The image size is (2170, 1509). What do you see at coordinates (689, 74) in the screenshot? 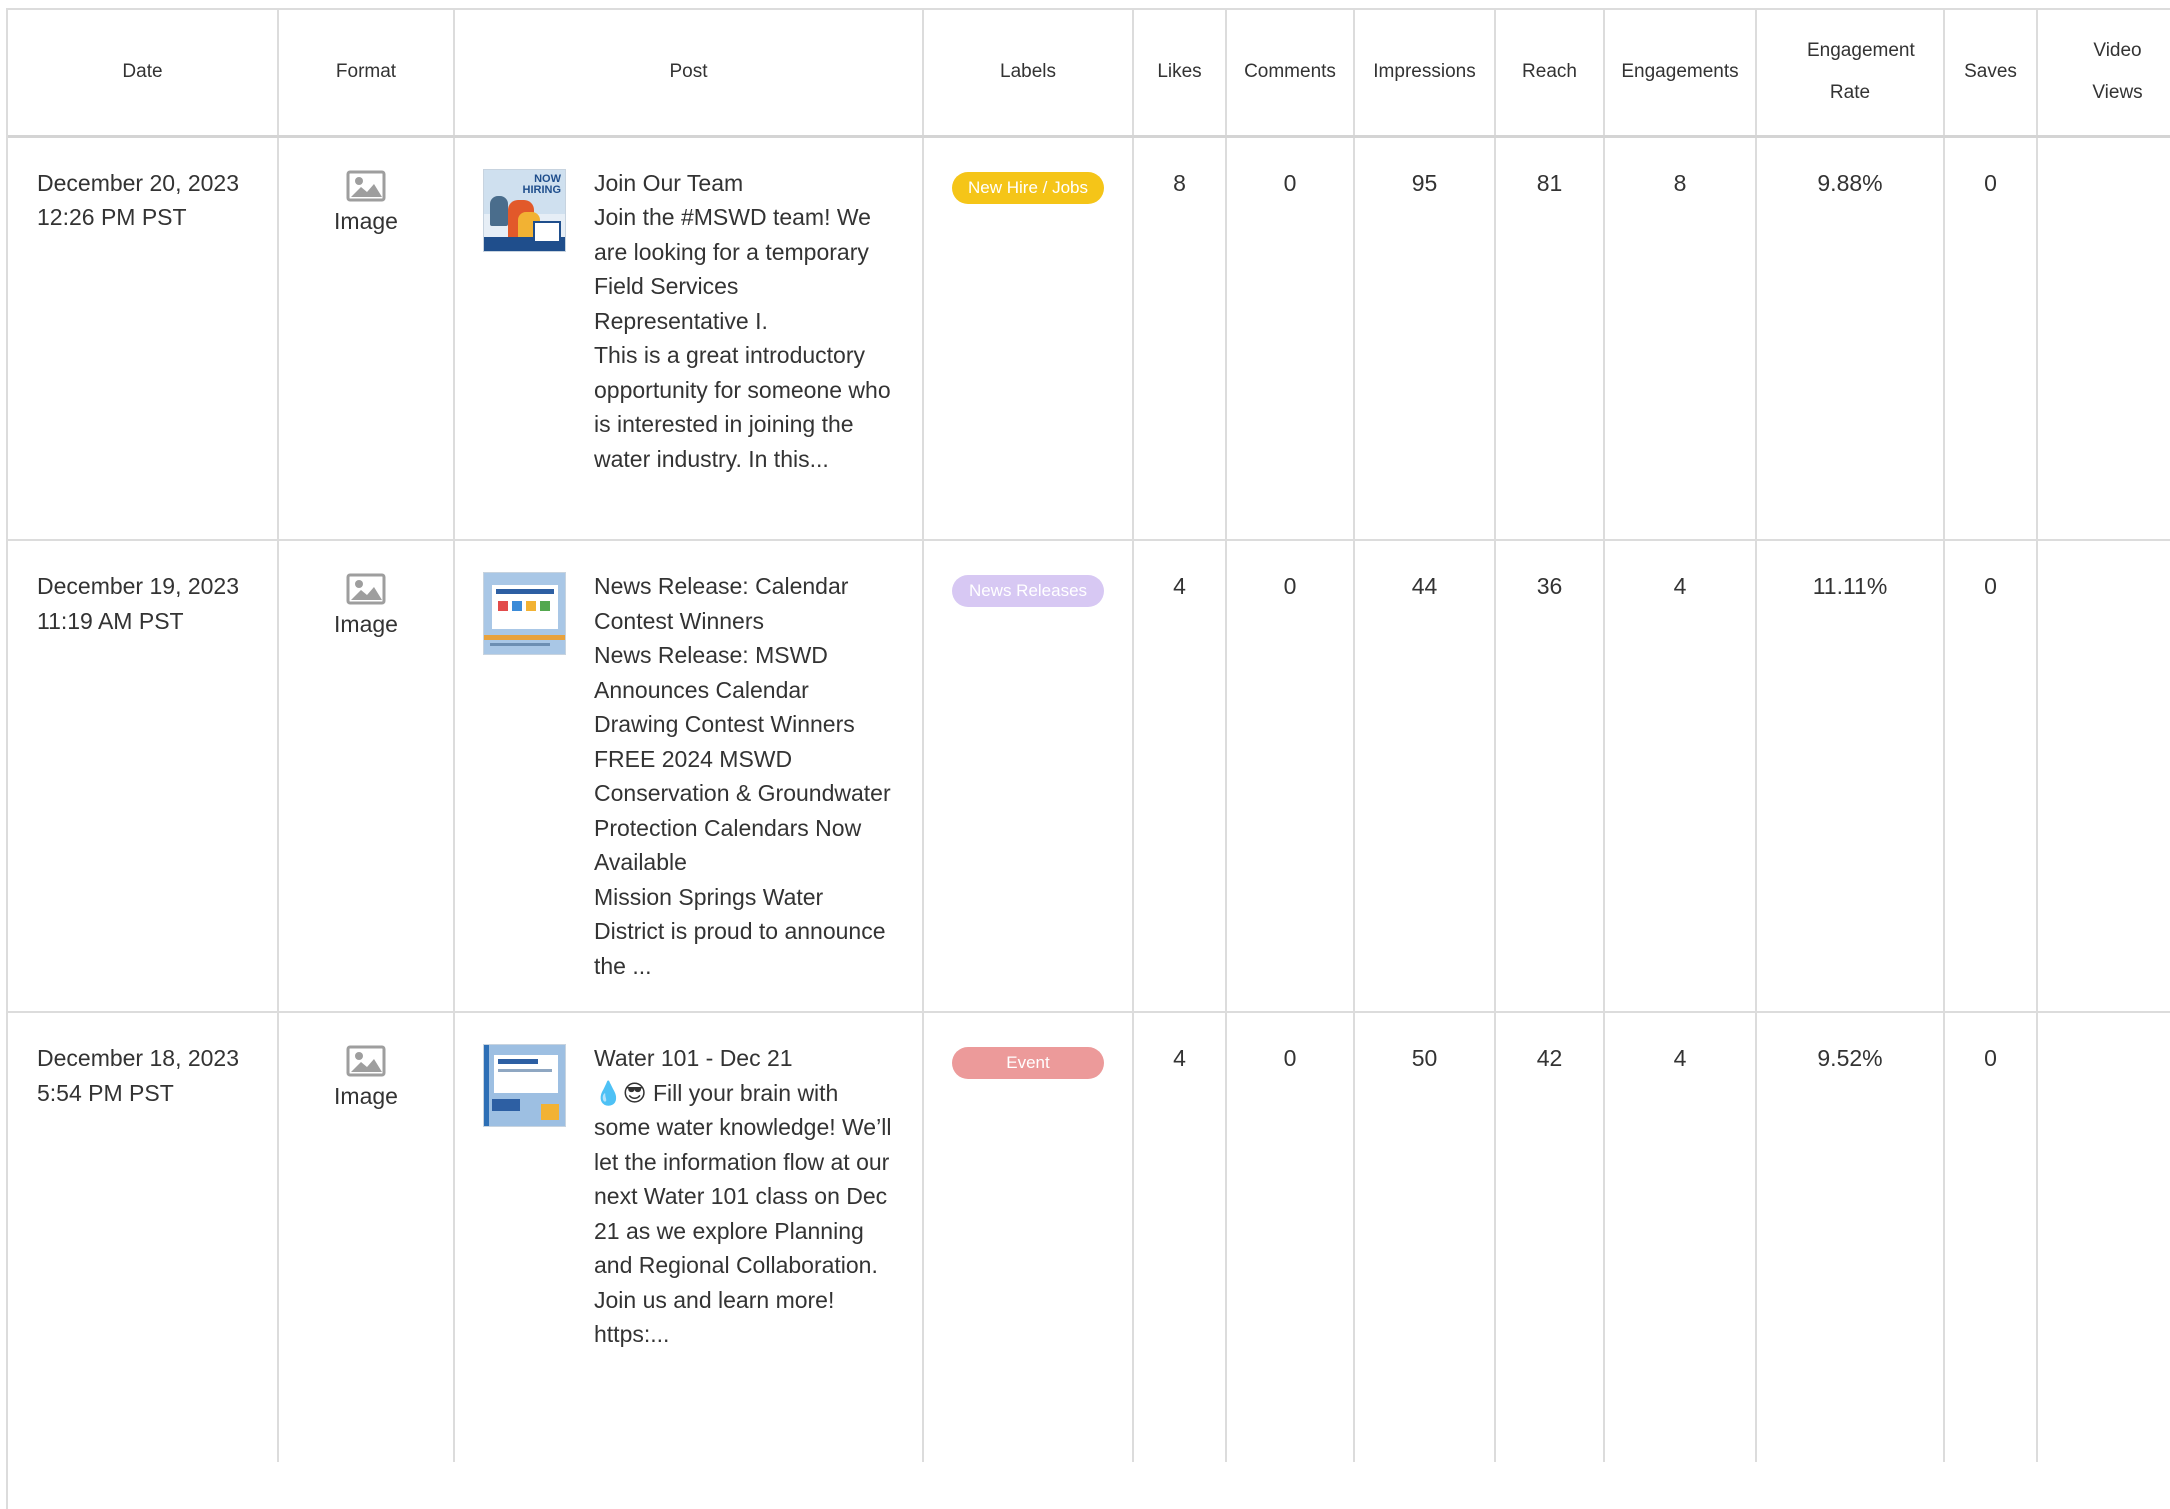
I see `column-header-post: Post` at bounding box center [689, 74].